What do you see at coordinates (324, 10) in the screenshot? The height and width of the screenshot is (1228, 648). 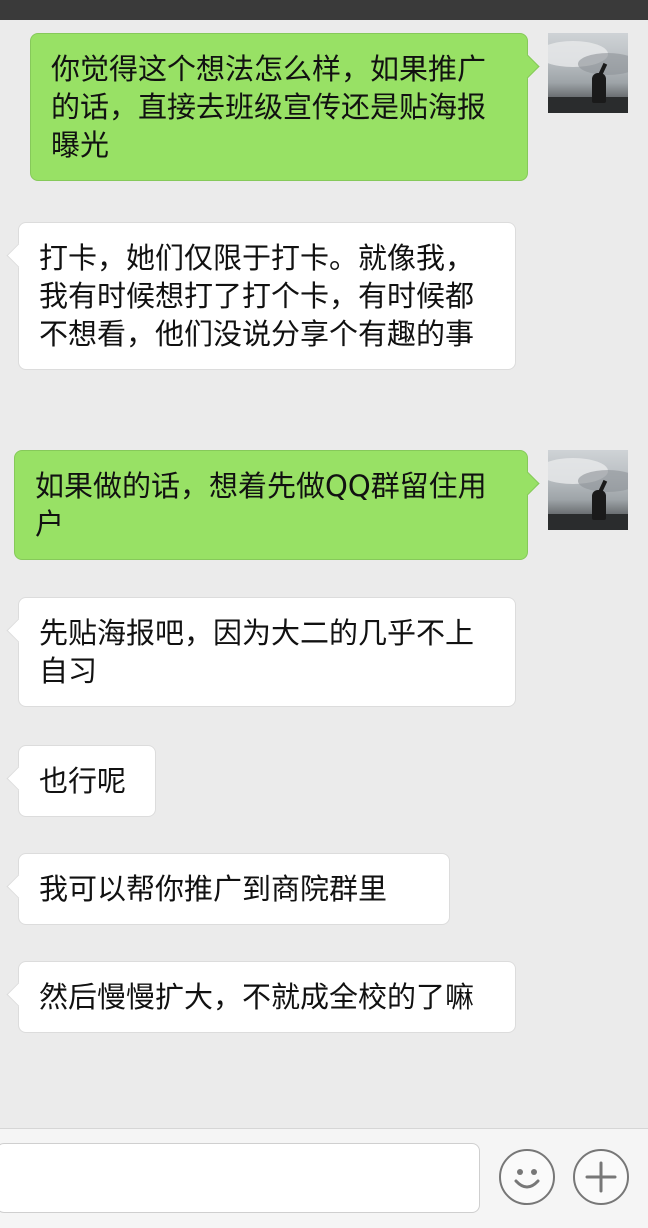 I see `status-bar` at bounding box center [324, 10].